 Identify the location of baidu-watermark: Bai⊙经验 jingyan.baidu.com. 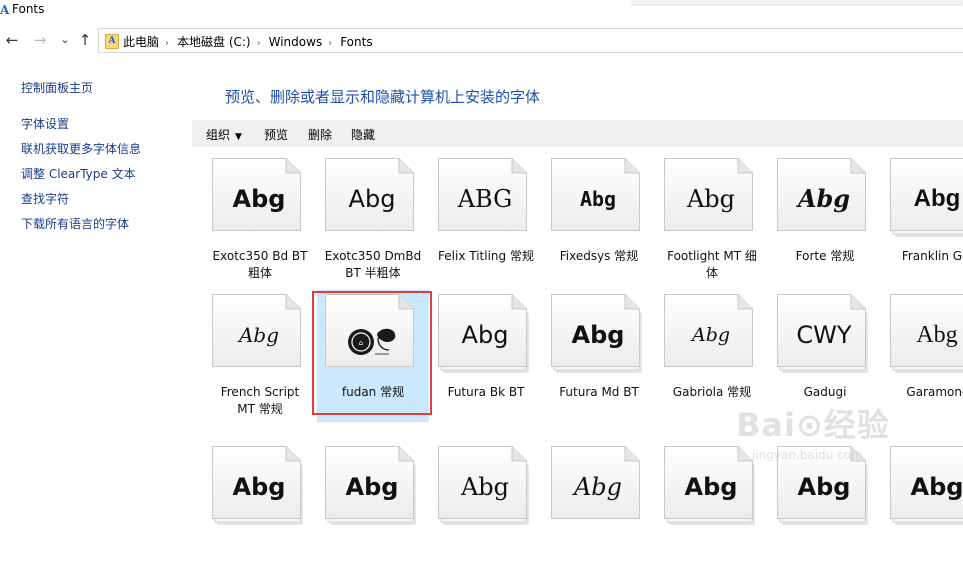
(849, 435).